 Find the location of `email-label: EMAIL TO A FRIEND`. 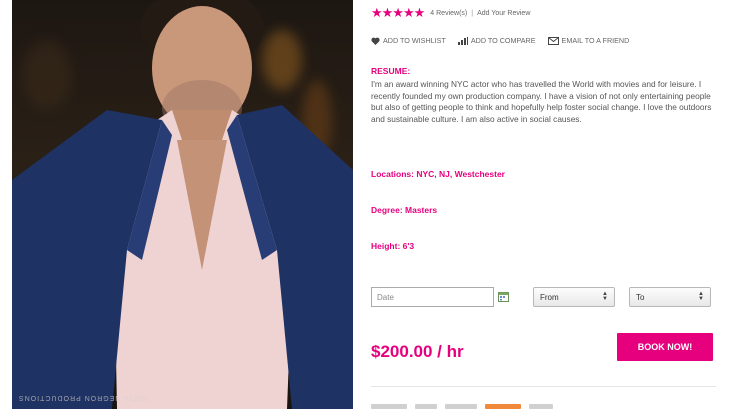

email-label: EMAIL TO A FRIEND is located at coordinates (595, 40).